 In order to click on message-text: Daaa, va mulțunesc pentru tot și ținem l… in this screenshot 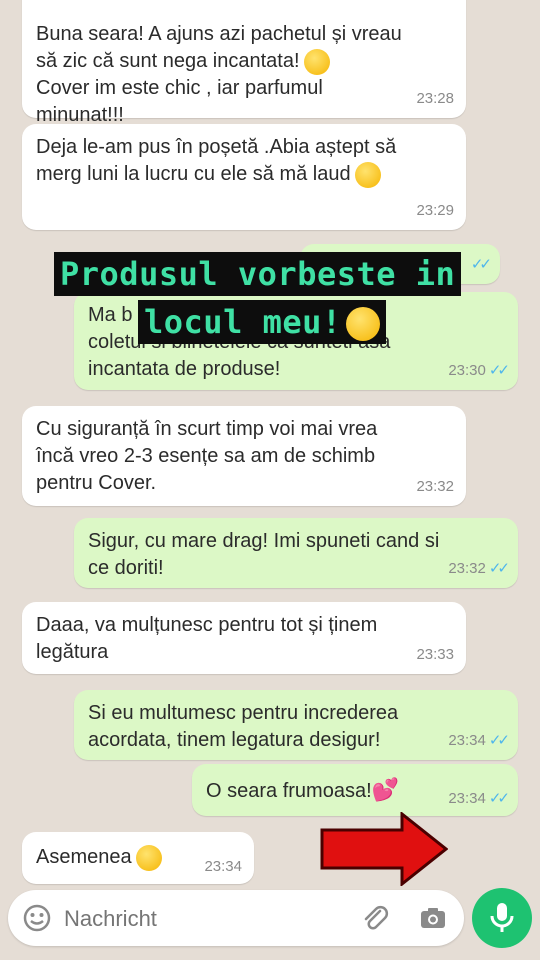, I will do `click(207, 638)`.